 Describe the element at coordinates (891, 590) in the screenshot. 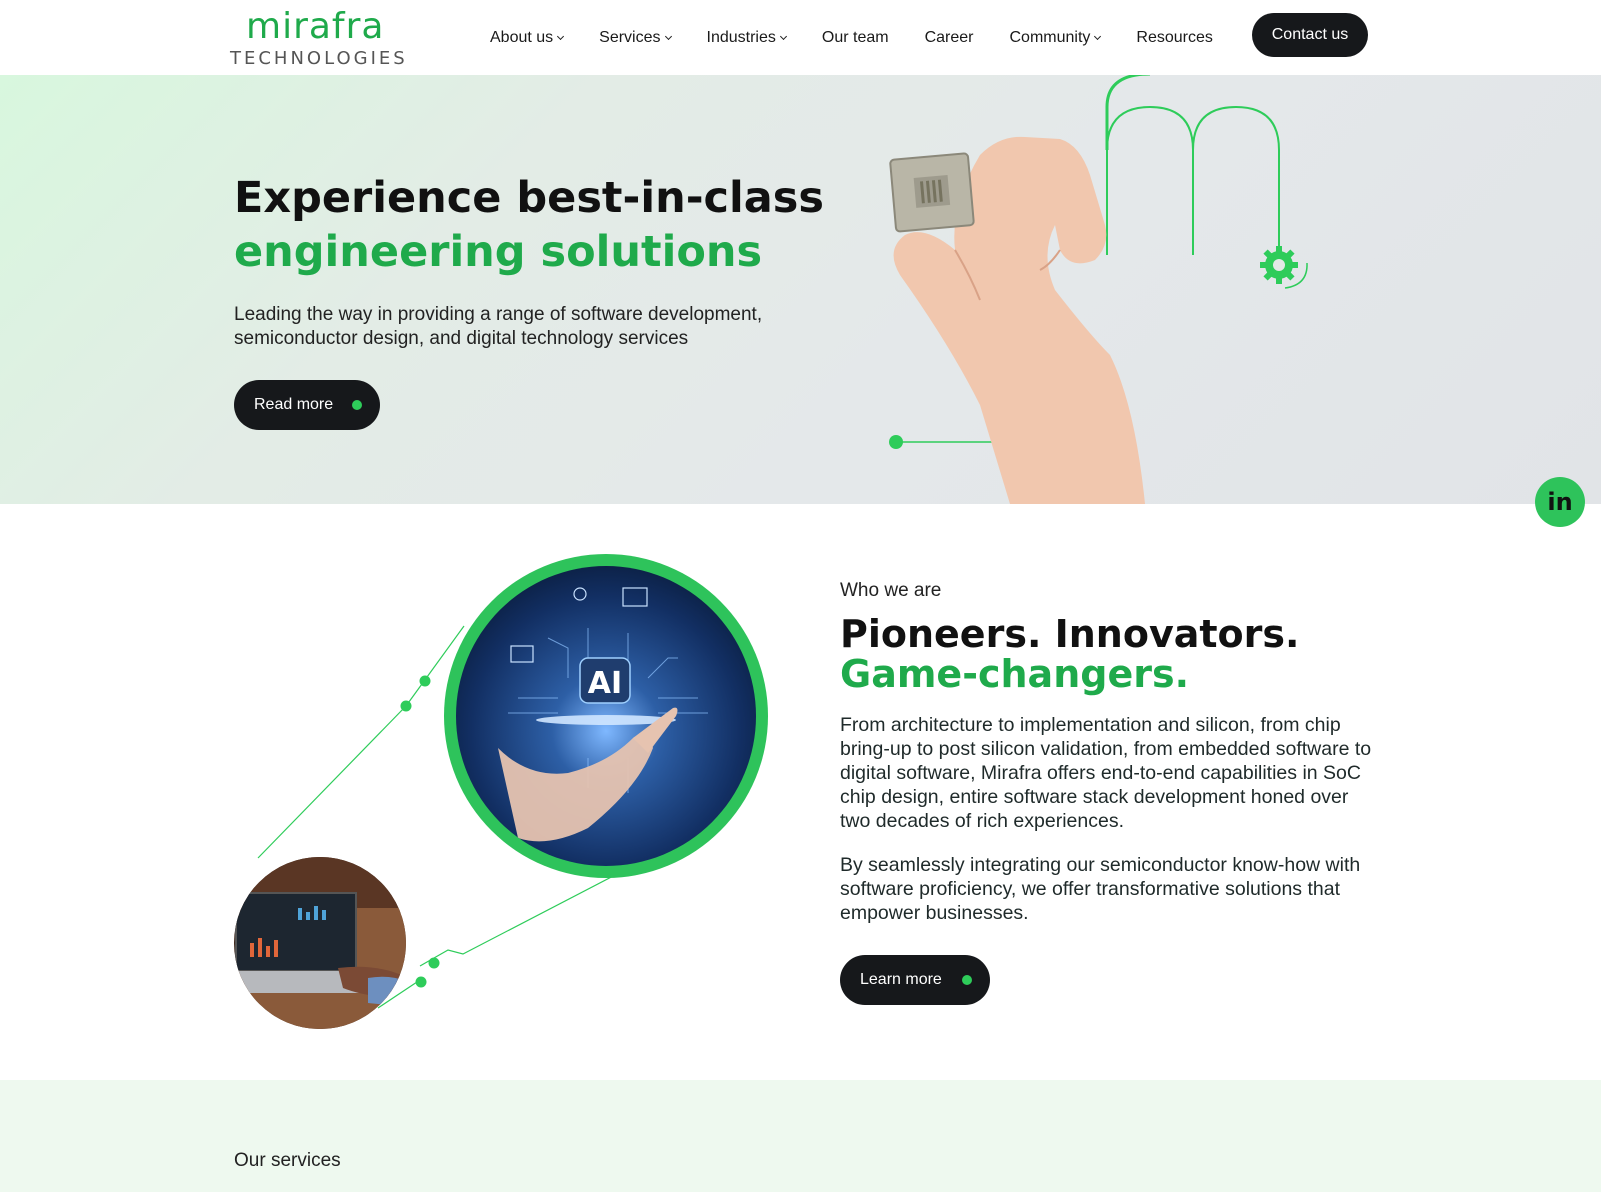

I see `who-we-are-label: Who we are` at that location.